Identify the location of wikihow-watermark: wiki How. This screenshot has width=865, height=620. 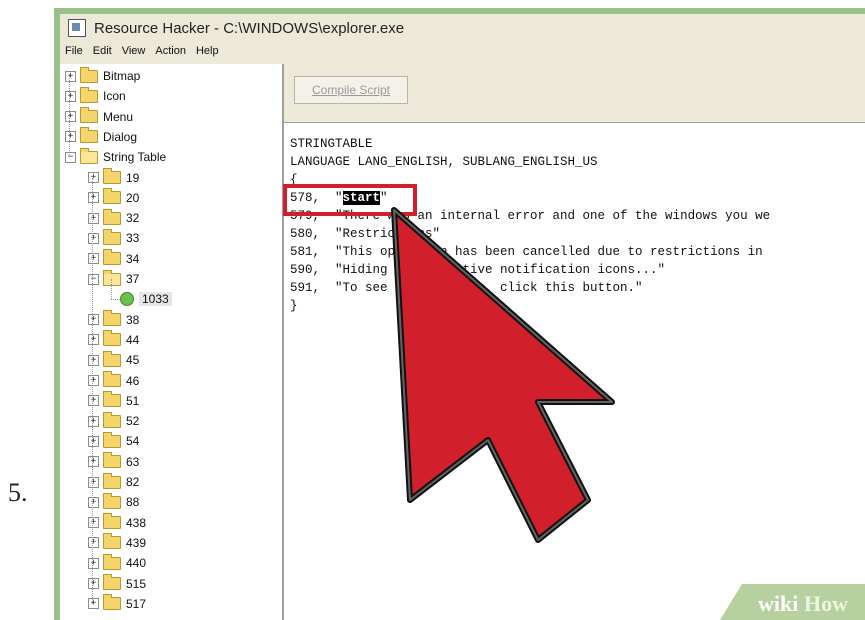
(792, 602).